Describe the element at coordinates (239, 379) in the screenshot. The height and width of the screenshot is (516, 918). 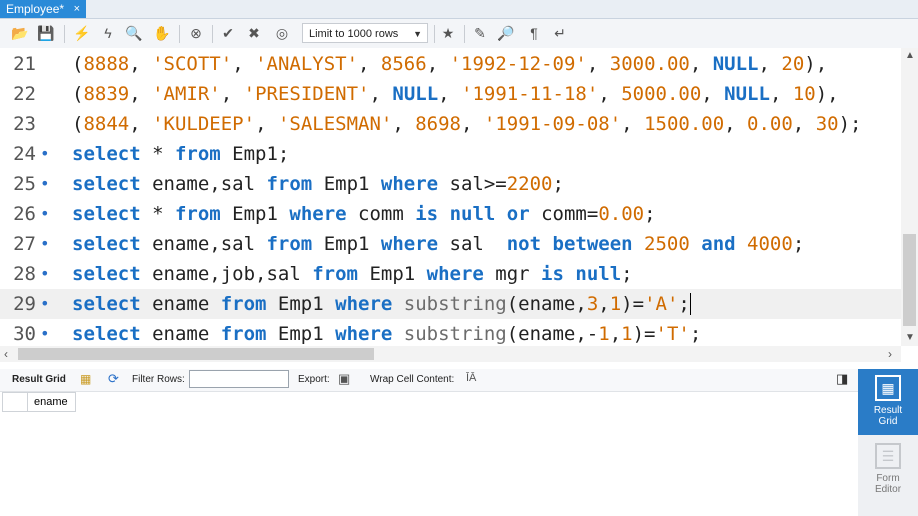
I see `filter-rows-input` at that location.